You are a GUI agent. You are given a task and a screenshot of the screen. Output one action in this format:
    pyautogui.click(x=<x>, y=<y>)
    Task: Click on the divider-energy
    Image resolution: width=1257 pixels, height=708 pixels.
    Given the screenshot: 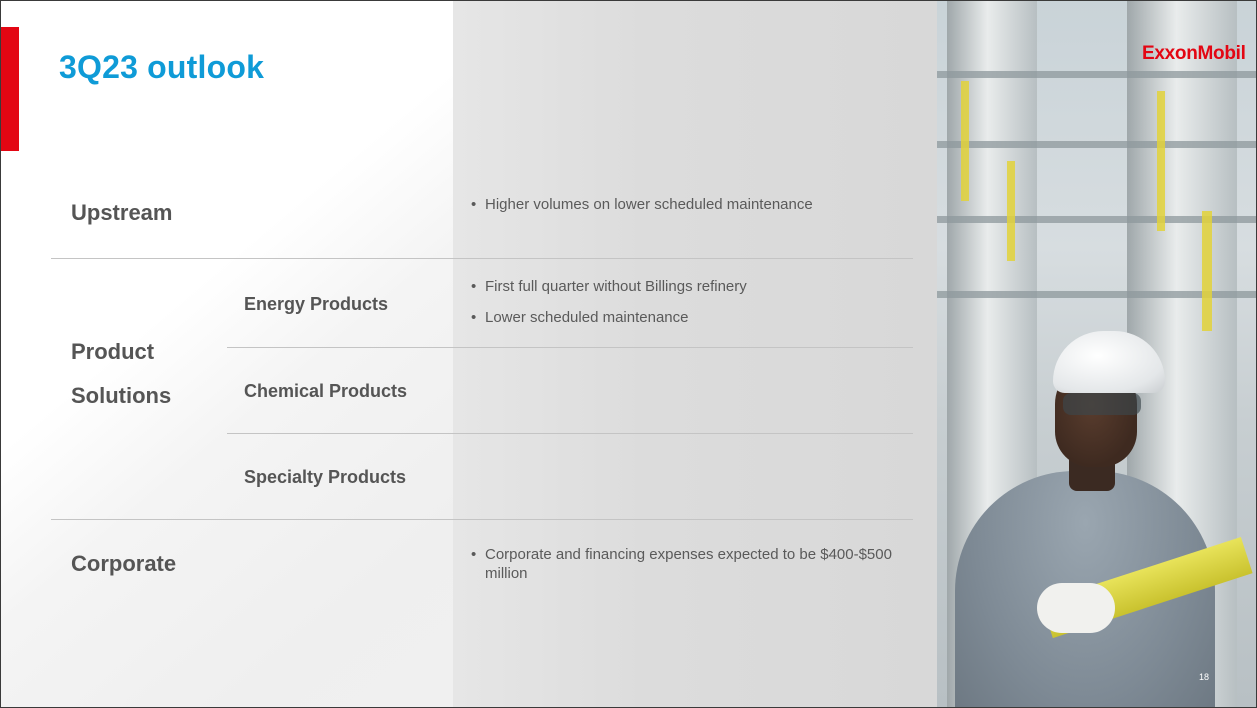 What is the action you would take?
    pyautogui.click(x=570, y=347)
    